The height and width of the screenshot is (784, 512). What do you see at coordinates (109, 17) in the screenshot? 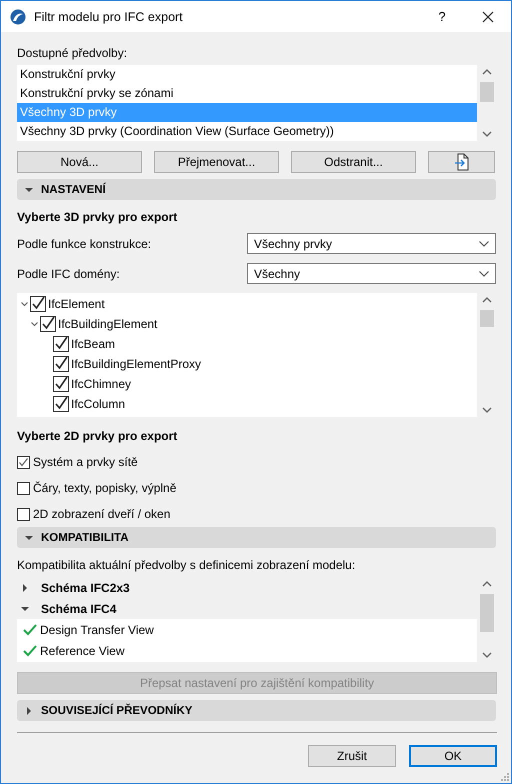
I see `window-title: Filtr modelu pro IFC export` at bounding box center [109, 17].